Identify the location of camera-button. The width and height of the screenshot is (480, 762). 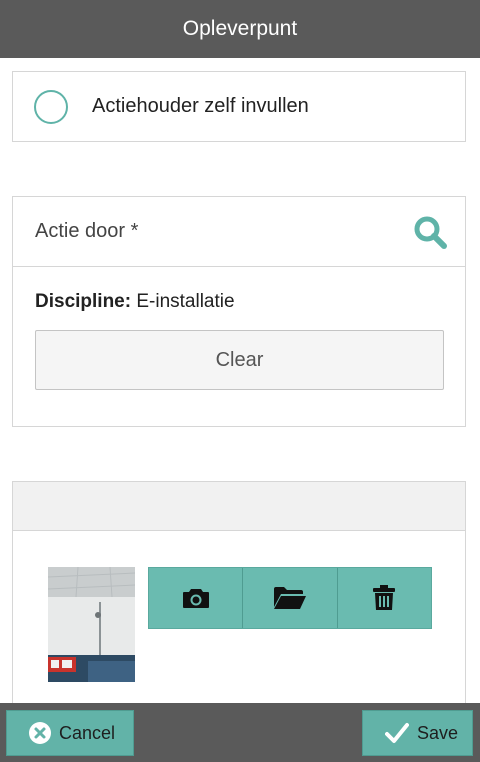
(196, 598).